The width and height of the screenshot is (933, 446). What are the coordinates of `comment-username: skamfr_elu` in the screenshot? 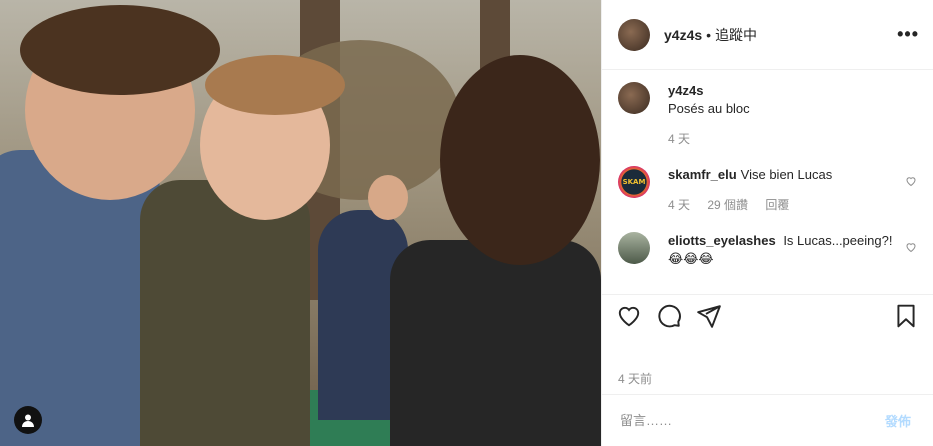 It's located at (702, 174).